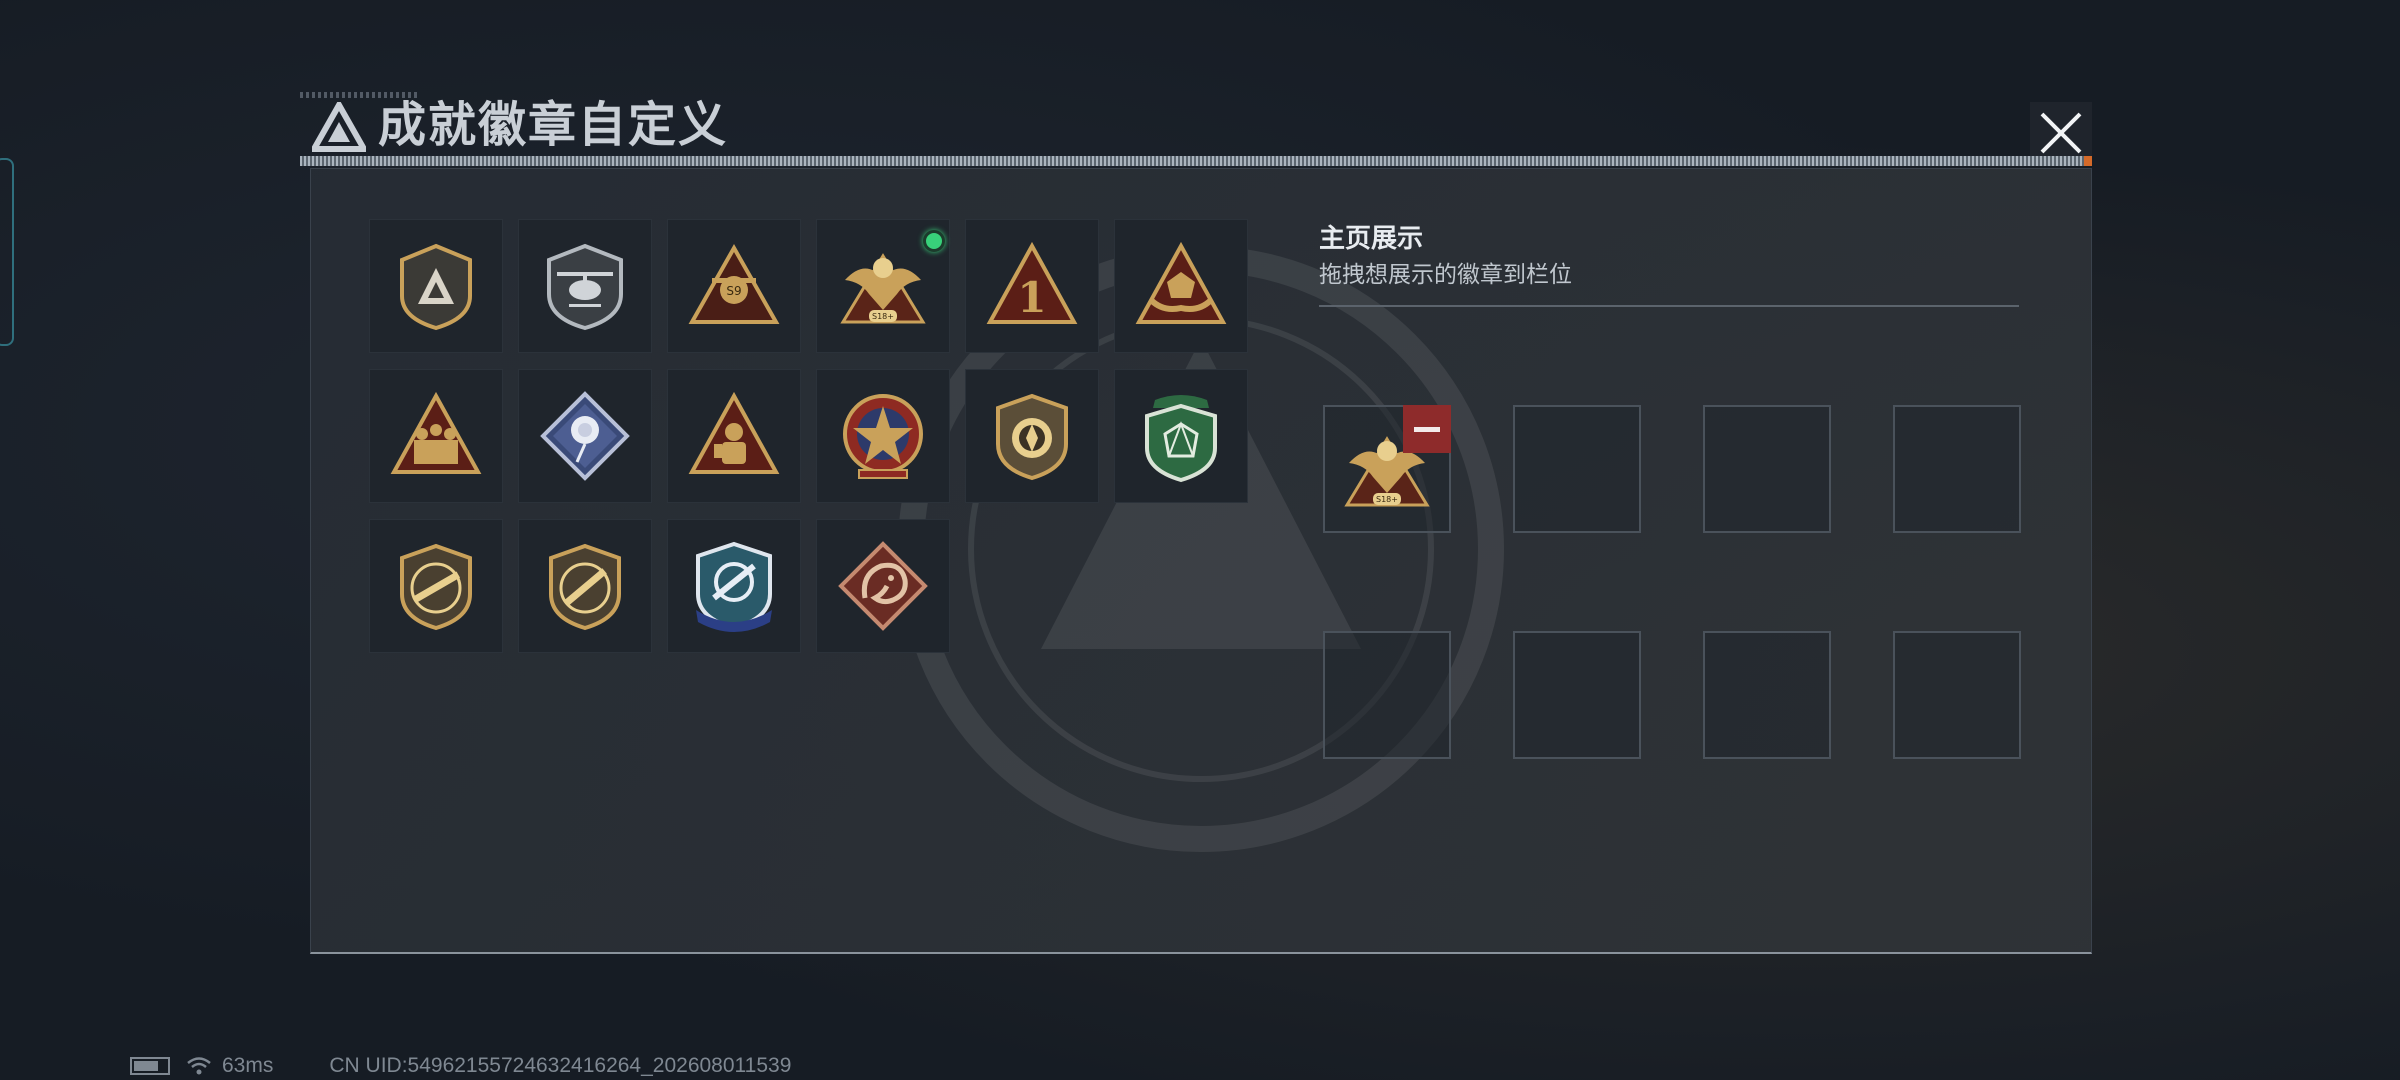 This screenshot has height=1080, width=2400. I want to click on eagle-crest-badge-icon: S18+, so click(883, 288).